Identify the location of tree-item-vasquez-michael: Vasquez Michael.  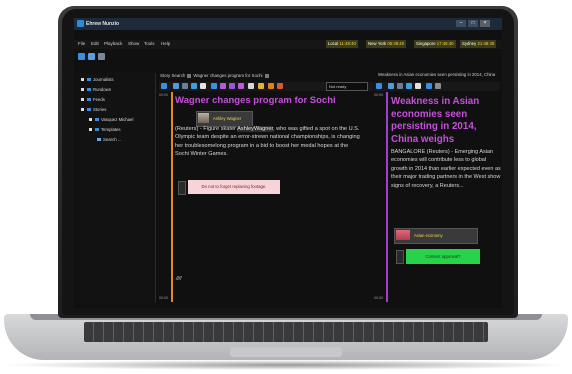
(111, 119).